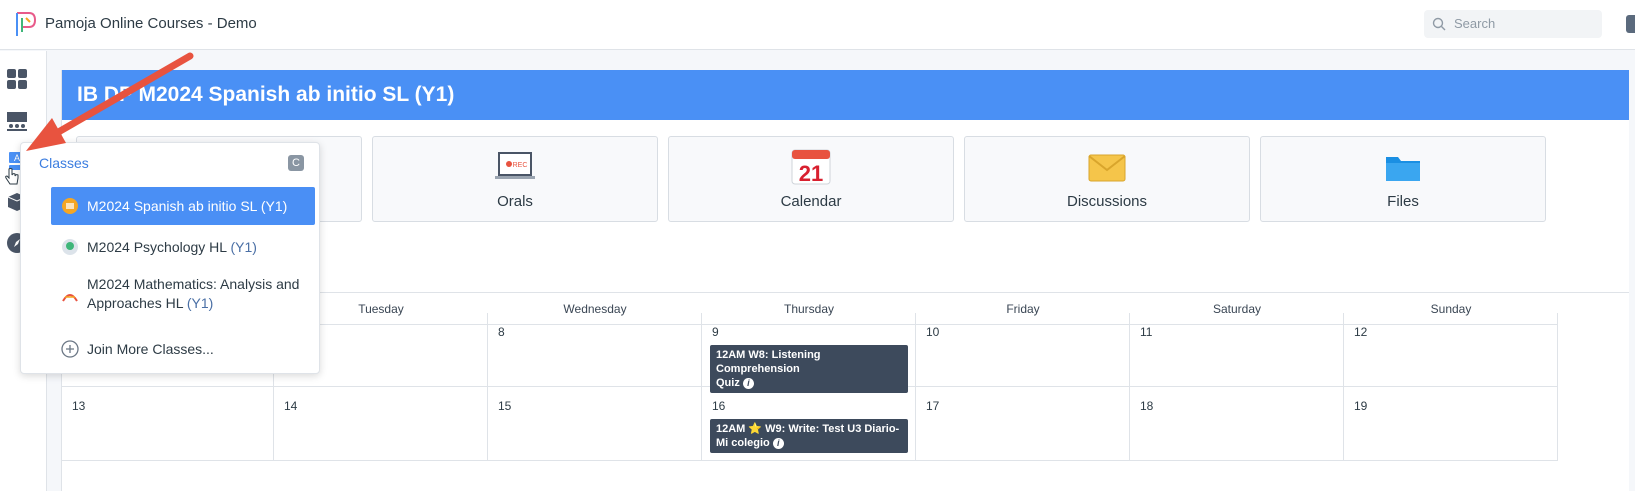 The height and width of the screenshot is (491, 1635). I want to click on rec-laptop-icon: REC, so click(515, 165).